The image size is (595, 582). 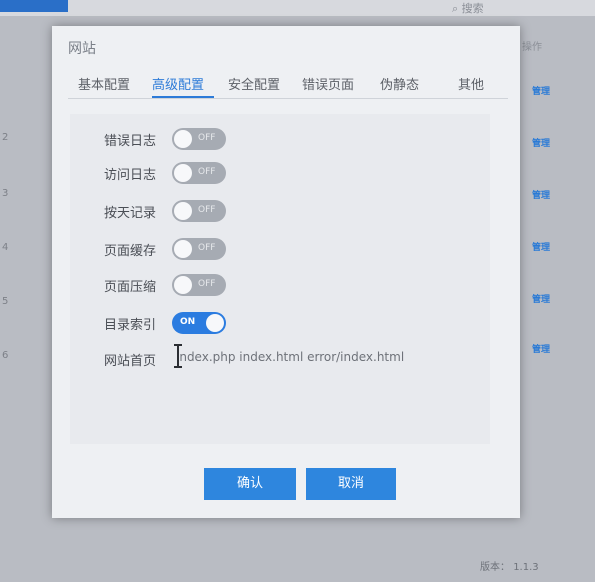 I want to click on directory-index-toggle: ON, so click(x=199, y=323).